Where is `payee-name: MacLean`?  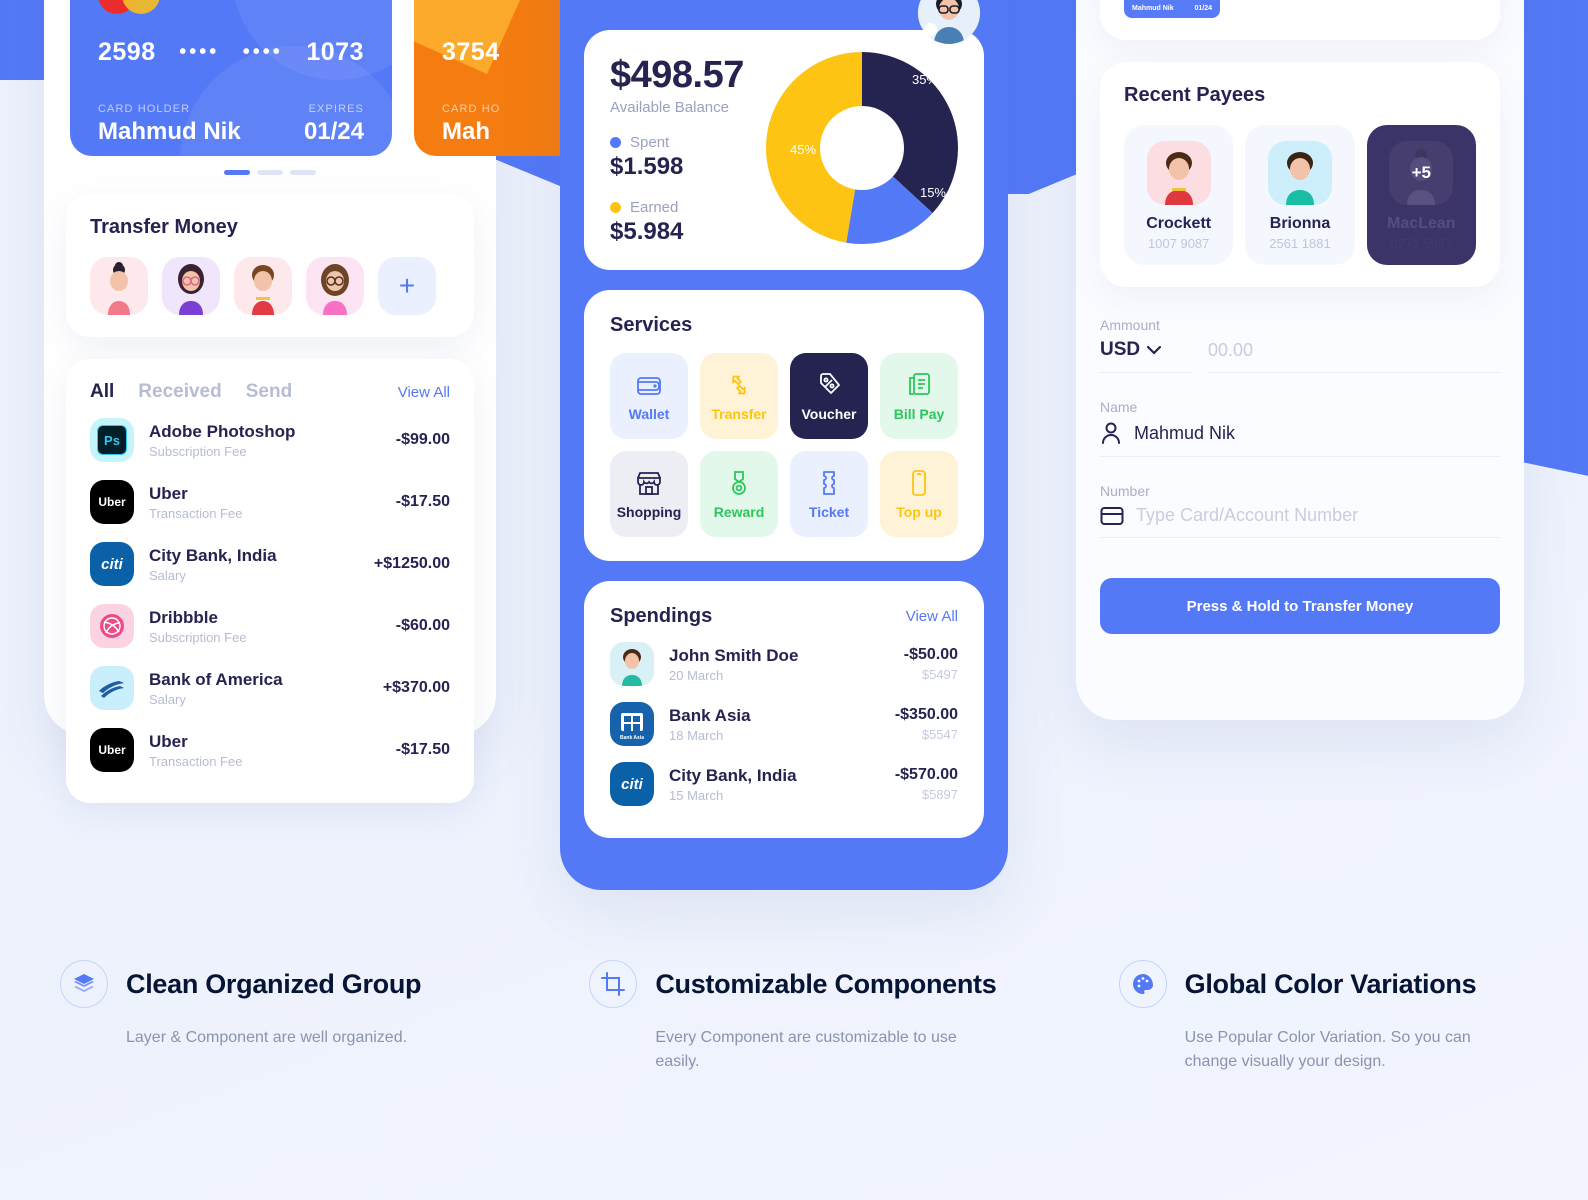
payee-name: MacLean is located at coordinates (1421, 223).